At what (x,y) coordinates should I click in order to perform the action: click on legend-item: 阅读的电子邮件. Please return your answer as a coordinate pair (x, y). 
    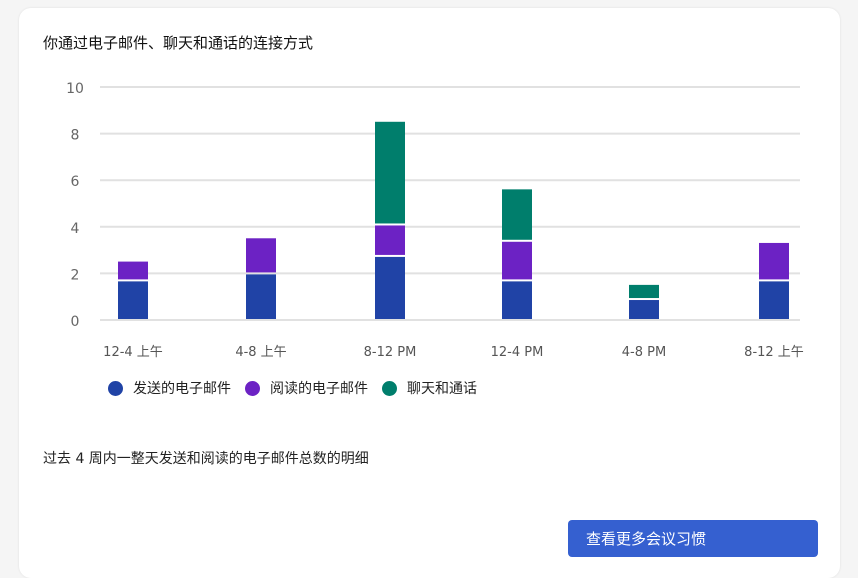
    Looking at the image, I should click on (306, 388).